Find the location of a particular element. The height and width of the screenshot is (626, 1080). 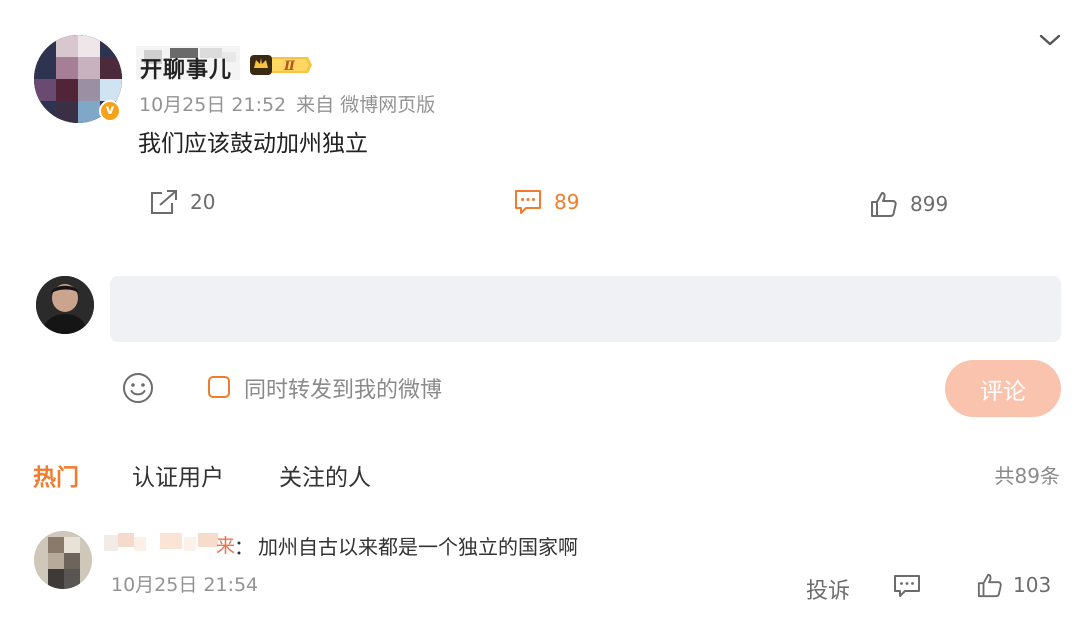

share-button: 20 is located at coordinates (182, 202).